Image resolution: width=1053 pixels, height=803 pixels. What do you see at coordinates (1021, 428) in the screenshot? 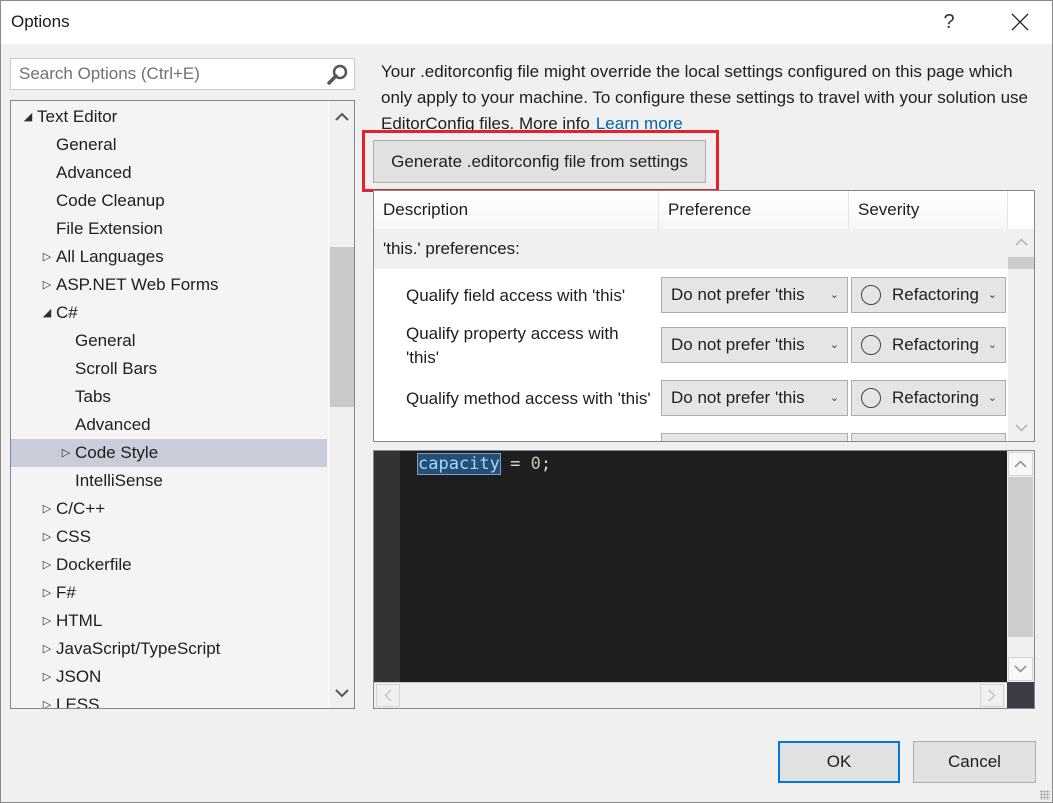
I see `grid-scroll-down-button` at bounding box center [1021, 428].